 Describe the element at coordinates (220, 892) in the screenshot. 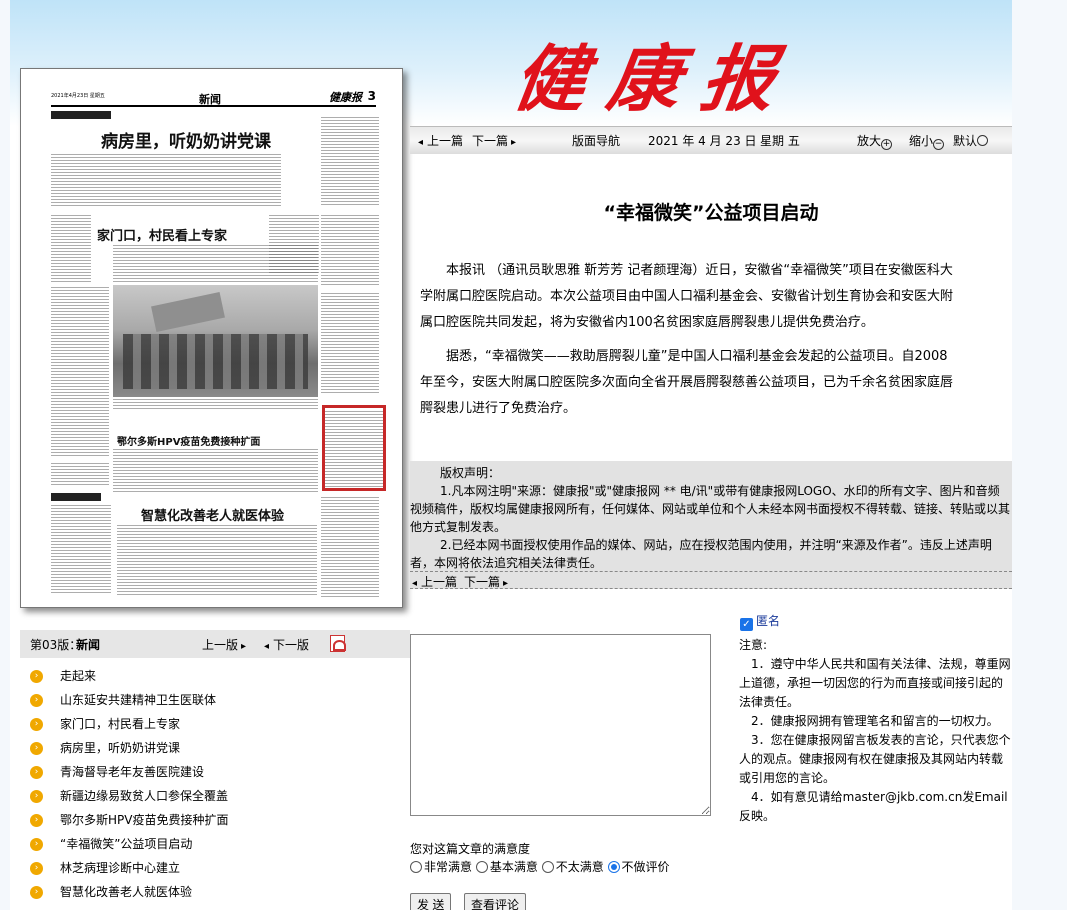

I see `list-item: › 智慧化改善老人就医体验` at that location.